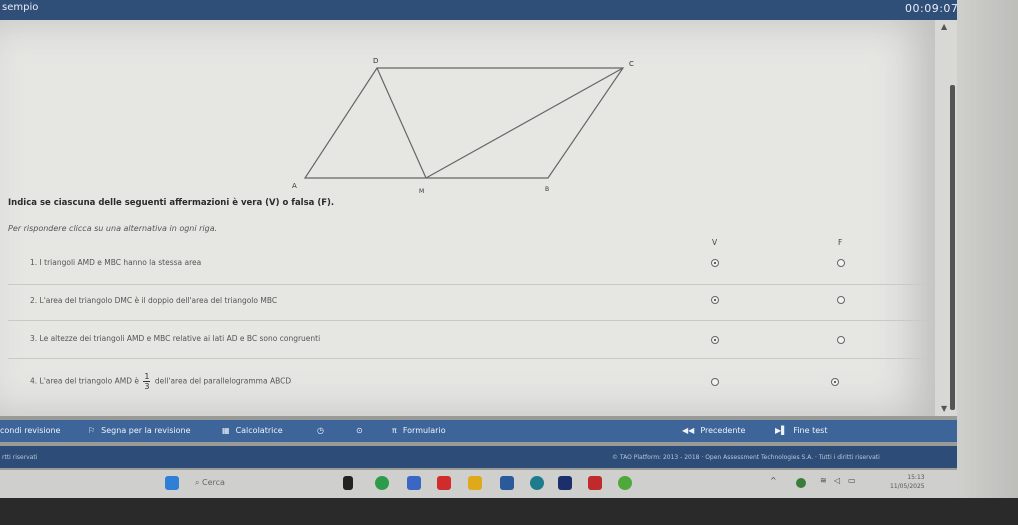 This screenshot has width=1018, height=525. Describe the element at coordinates (210, 483) in the screenshot. I see `taskbar-search: ⌕ Cerca` at that location.